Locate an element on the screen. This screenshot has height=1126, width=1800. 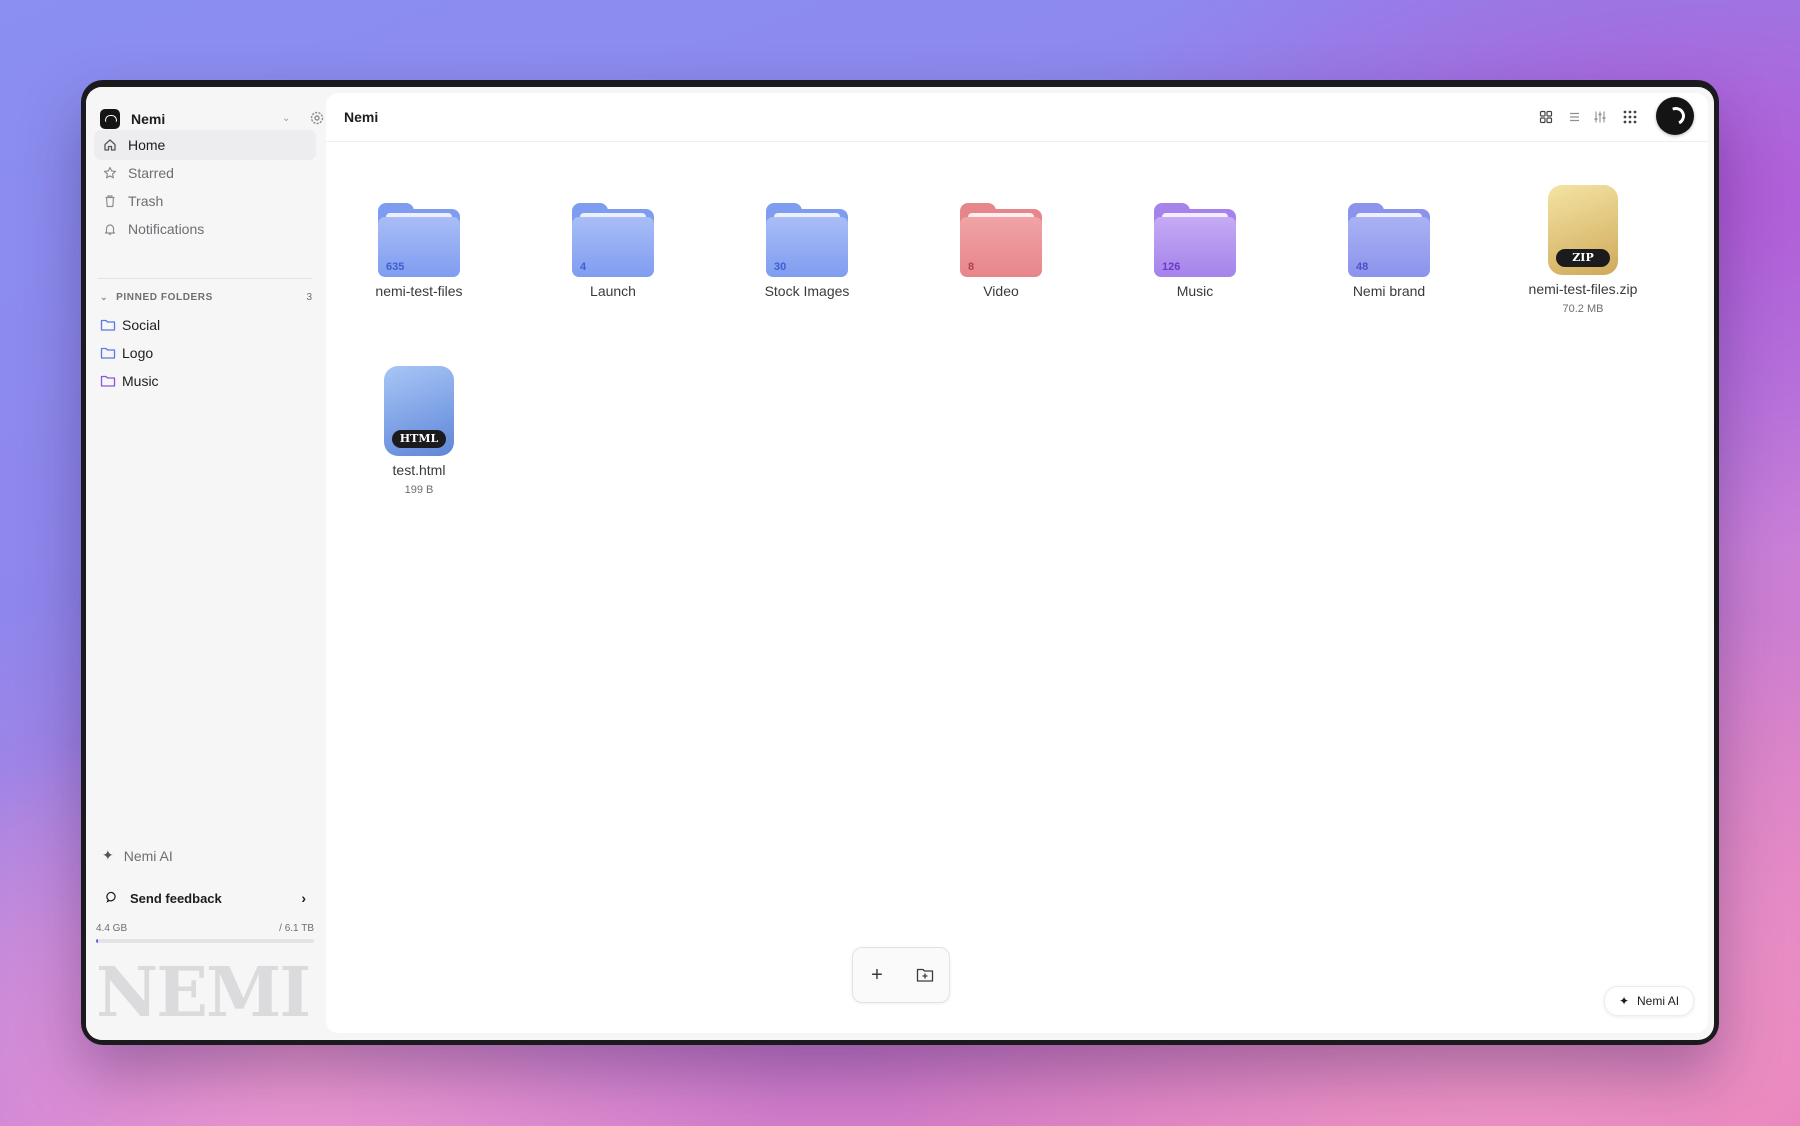
gear-icon is located at coordinates (317, 118).